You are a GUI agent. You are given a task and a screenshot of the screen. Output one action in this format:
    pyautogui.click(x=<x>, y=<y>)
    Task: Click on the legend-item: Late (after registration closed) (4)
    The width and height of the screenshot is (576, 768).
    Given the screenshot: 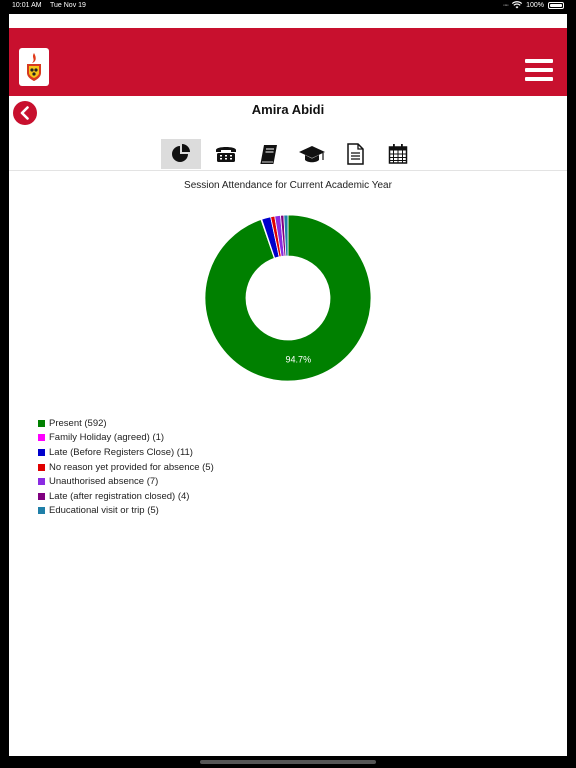 What is the action you would take?
    pyautogui.click(x=126, y=496)
    